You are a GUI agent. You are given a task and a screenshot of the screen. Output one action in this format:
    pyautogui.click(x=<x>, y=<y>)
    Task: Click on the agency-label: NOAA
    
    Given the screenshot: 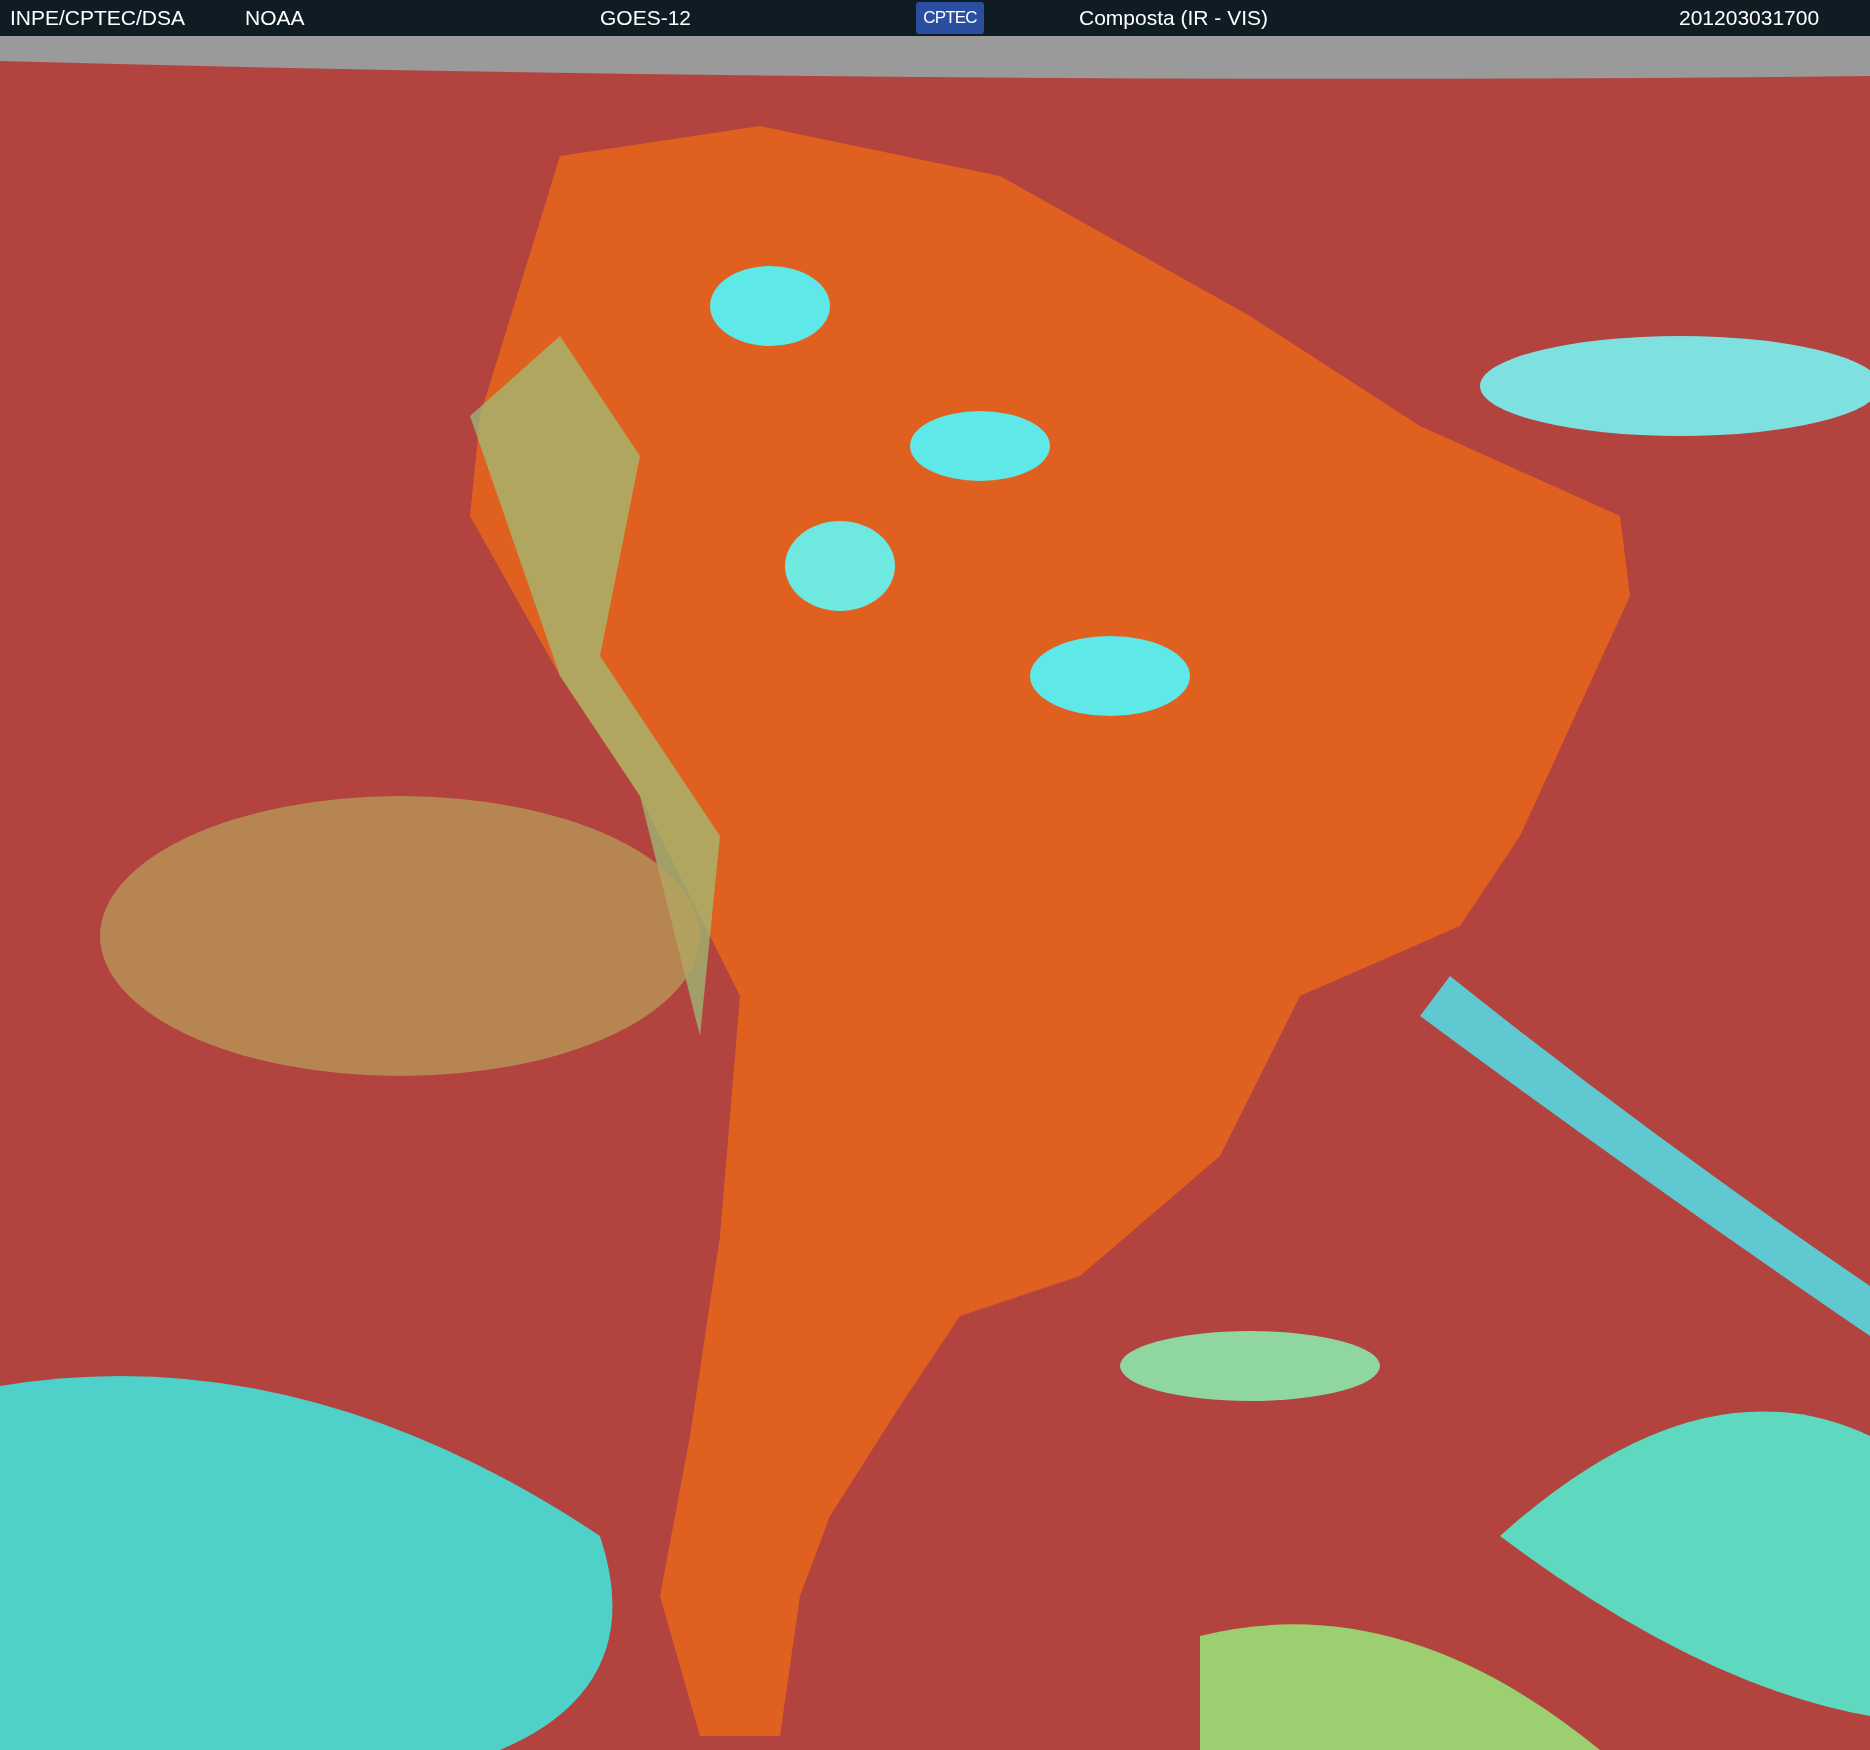 What is the action you would take?
    pyautogui.click(x=275, y=18)
    